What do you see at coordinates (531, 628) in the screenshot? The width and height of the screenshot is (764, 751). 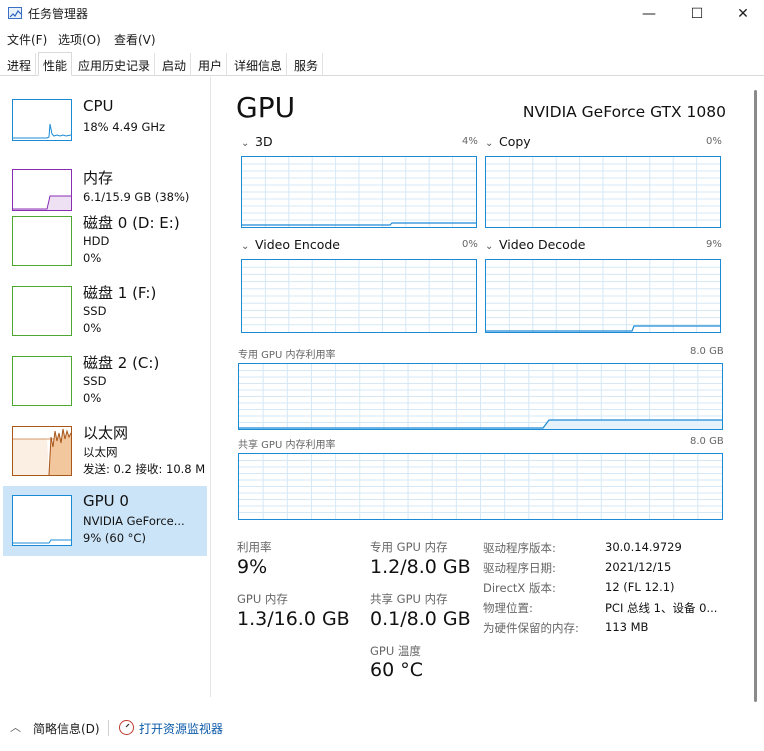 I see `reserved-memory-label: 为硬件保留的内存:` at bounding box center [531, 628].